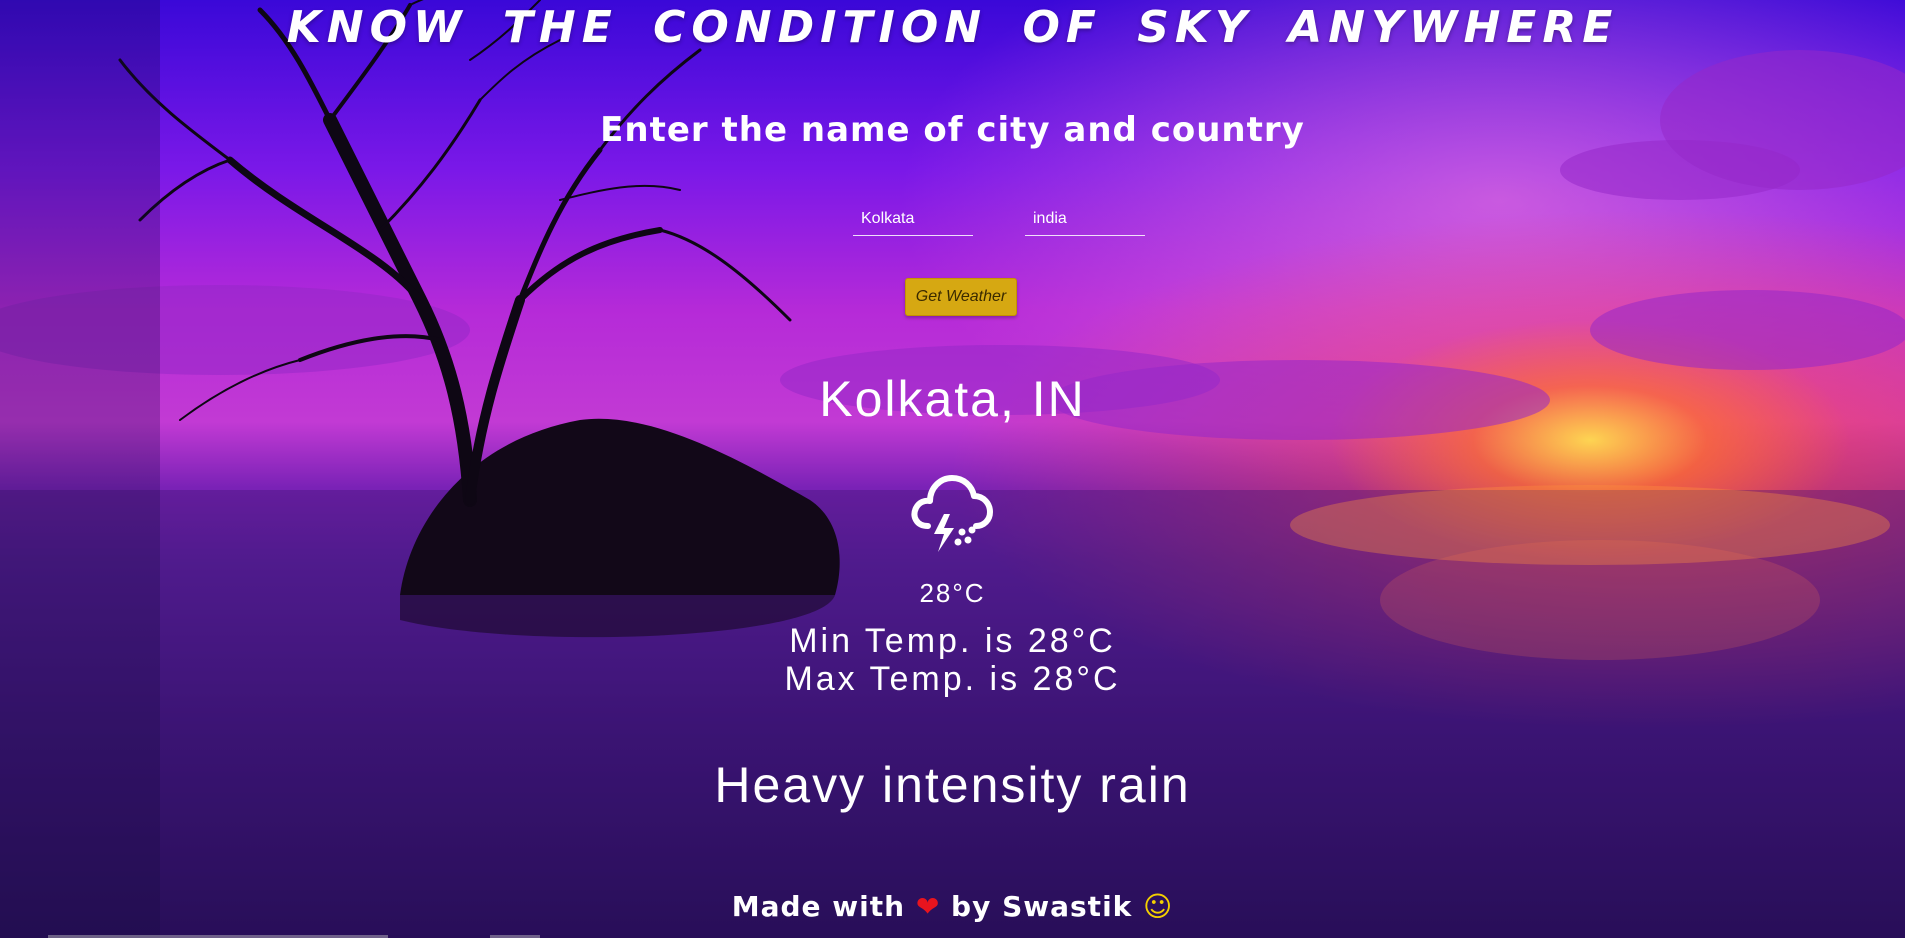 The height and width of the screenshot is (938, 1905). What do you see at coordinates (952, 27) in the screenshot?
I see `page-headline: KNOW THE CONDITION OF SKY ANYWHERE` at bounding box center [952, 27].